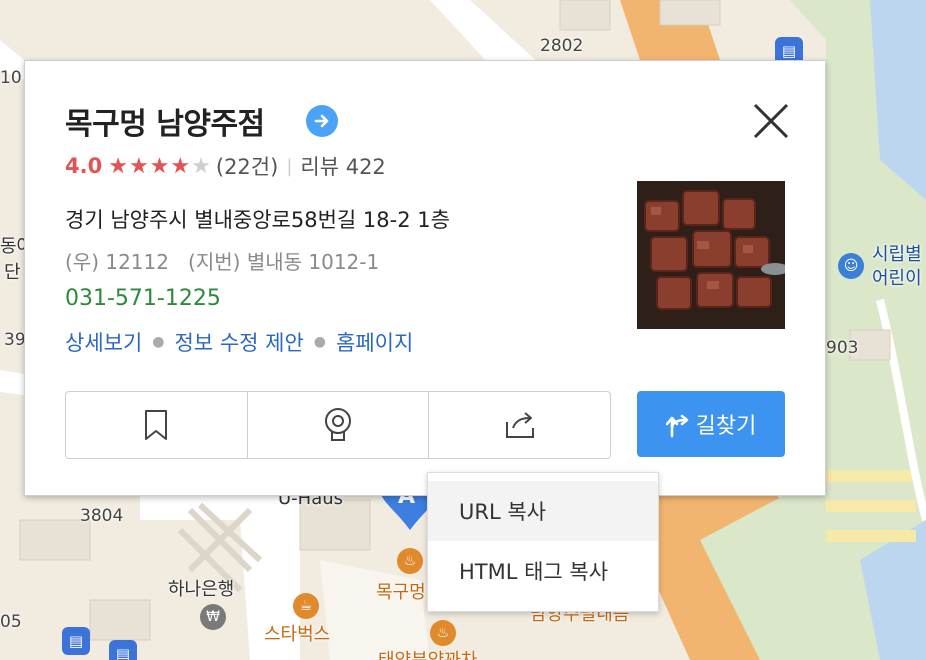  Describe the element at coordinates (201, 588) in the screenshot. I see `map-place-label: 하나은행` at that location.